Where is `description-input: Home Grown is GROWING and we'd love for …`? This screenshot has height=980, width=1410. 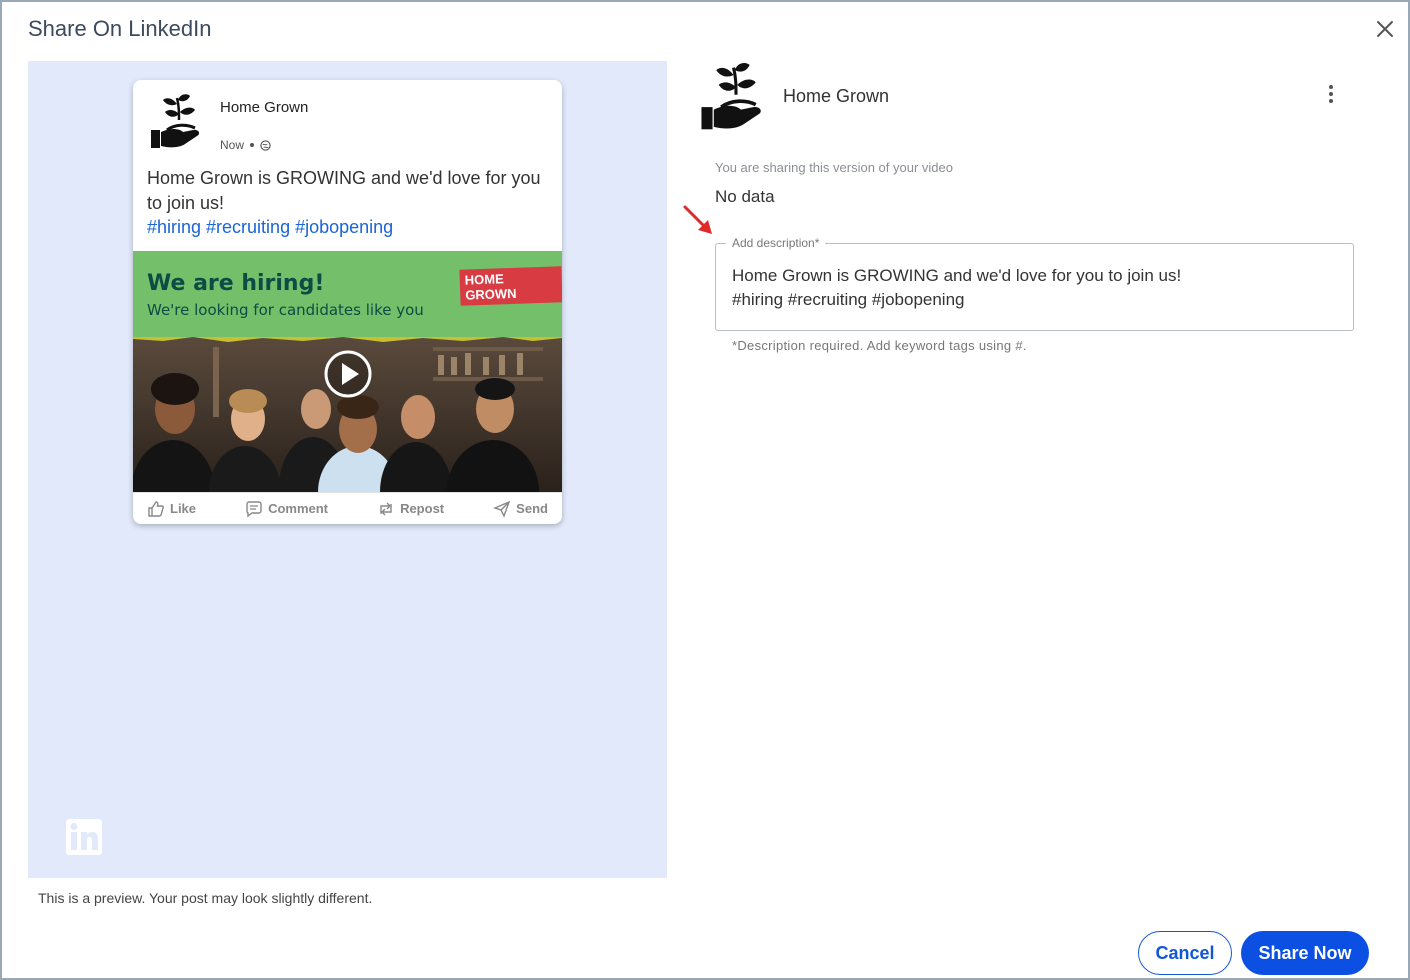 description-input: Home Grown is GROWING and we'd love for … is located at coordinates (1032, 288).